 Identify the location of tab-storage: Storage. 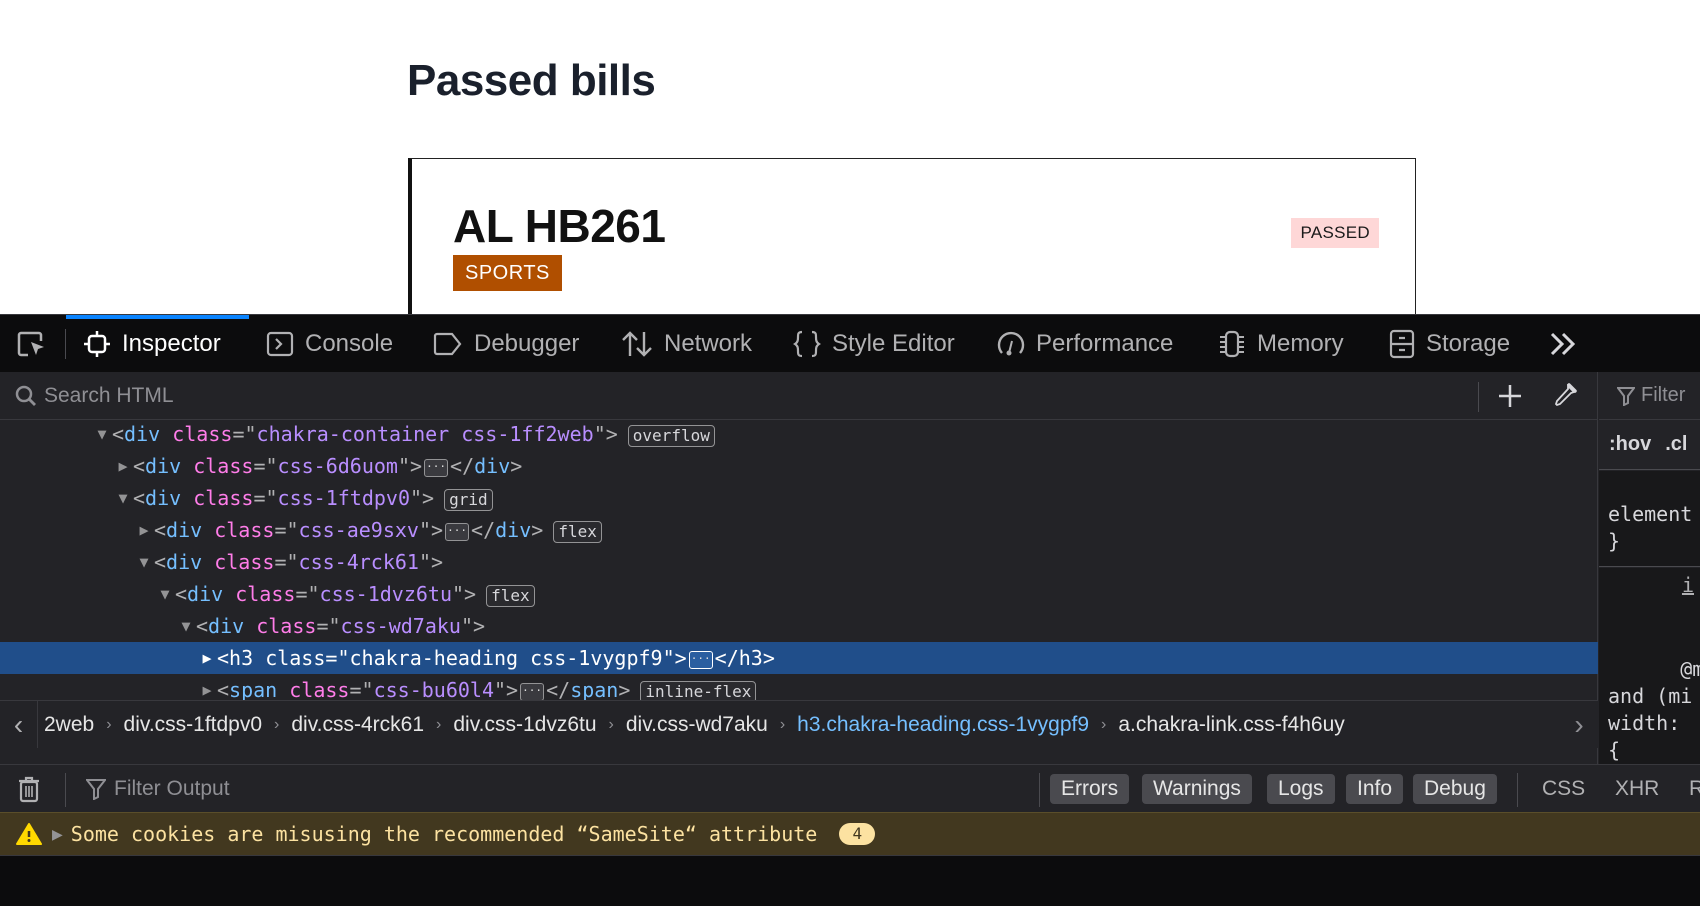
(1449, 344).